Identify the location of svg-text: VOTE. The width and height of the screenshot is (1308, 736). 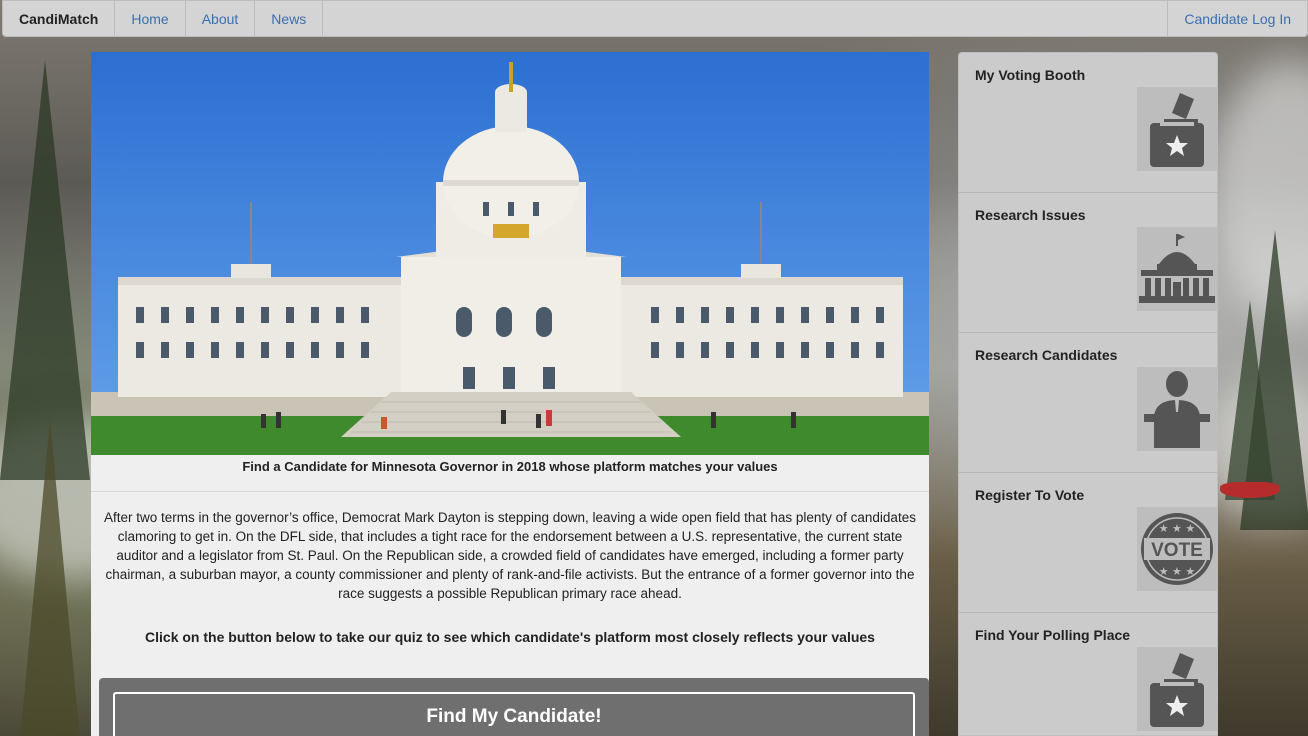
(1177, 550).